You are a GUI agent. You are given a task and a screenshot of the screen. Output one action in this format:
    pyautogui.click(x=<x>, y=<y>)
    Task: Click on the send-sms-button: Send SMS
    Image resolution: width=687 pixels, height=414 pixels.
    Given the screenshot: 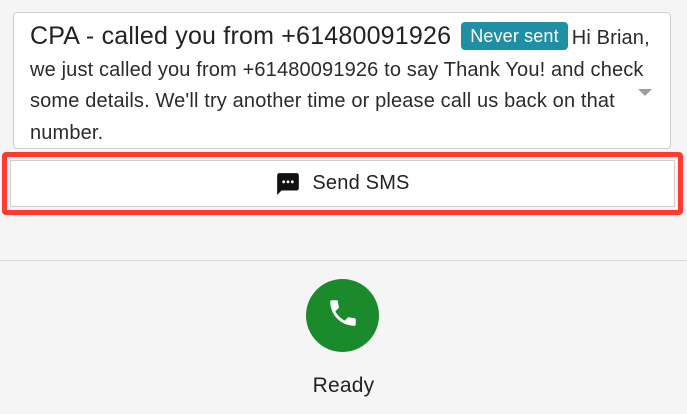 What is the action you would take?
    pyautogui.click(x=342, y=183)
    